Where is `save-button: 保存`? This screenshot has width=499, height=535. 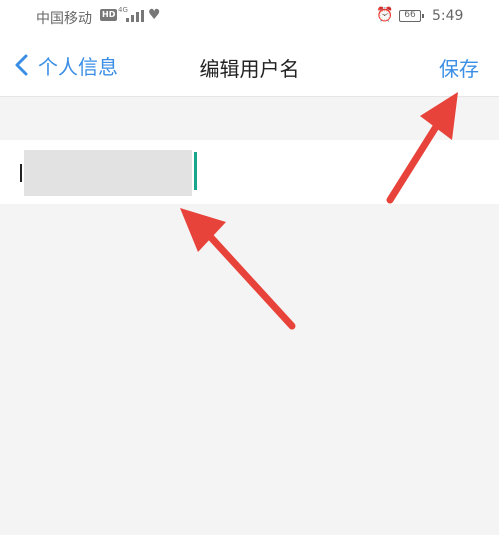 save-button: 保存 is located at coordinates (459, 67).